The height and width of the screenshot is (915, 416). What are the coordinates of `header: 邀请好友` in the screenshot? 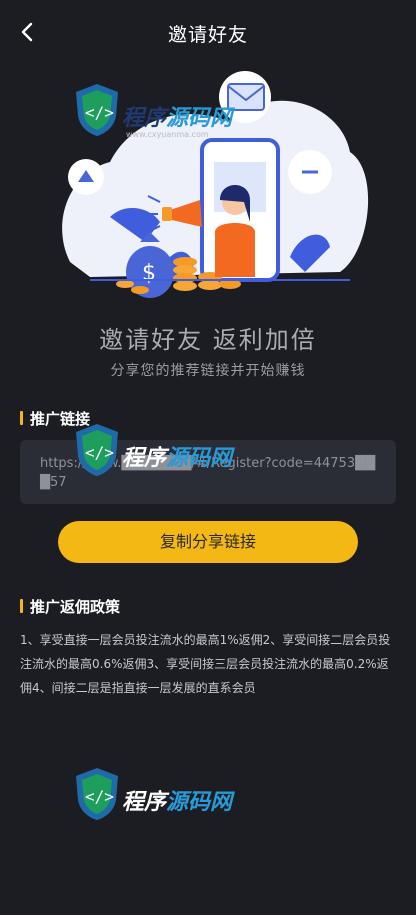 It's located at (208, 32).